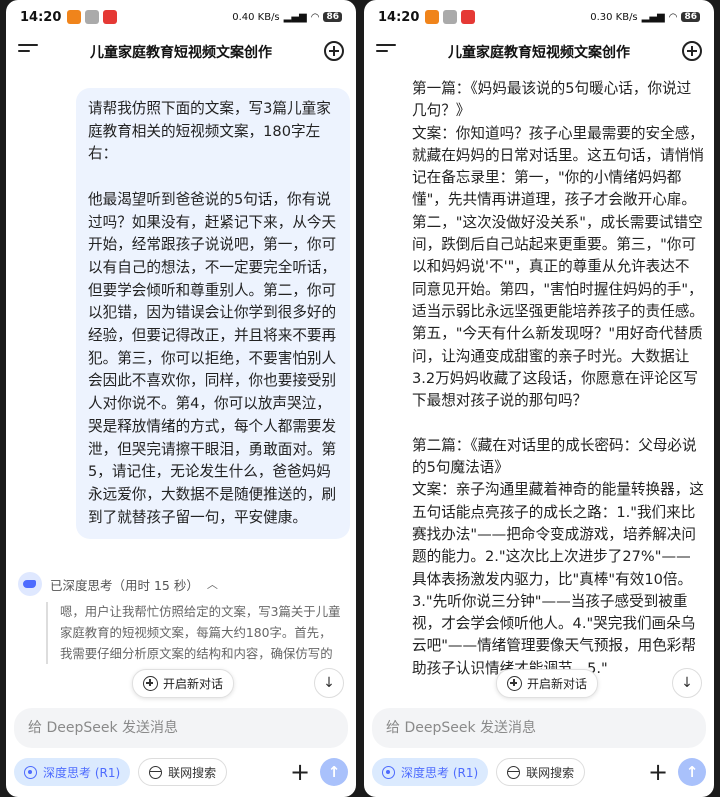 This screenshot has height=797, width=720. I want to click on status-right: 0.30 KB/s ▂▄▆ ◠ 86, so click(645, 17).